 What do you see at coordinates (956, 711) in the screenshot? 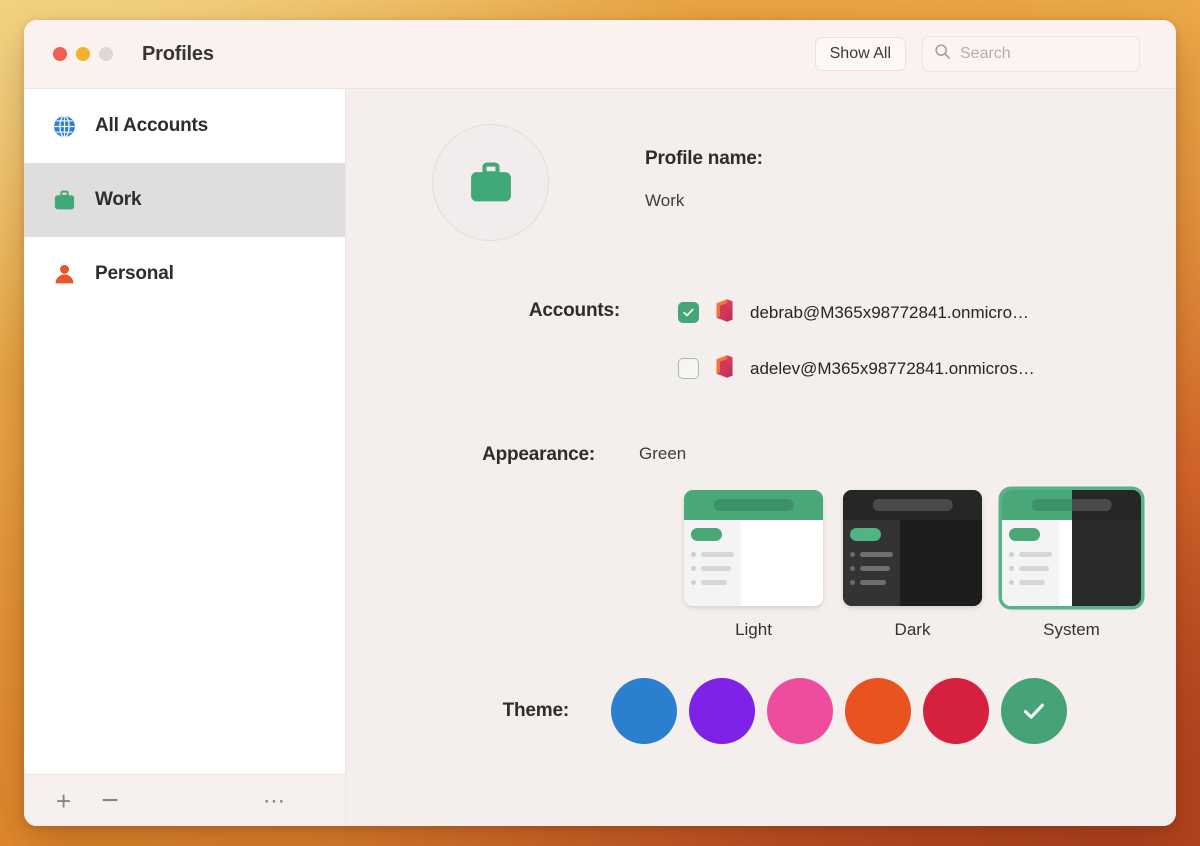
I see `theme-swatch-red` at bounding box center [956, 711].